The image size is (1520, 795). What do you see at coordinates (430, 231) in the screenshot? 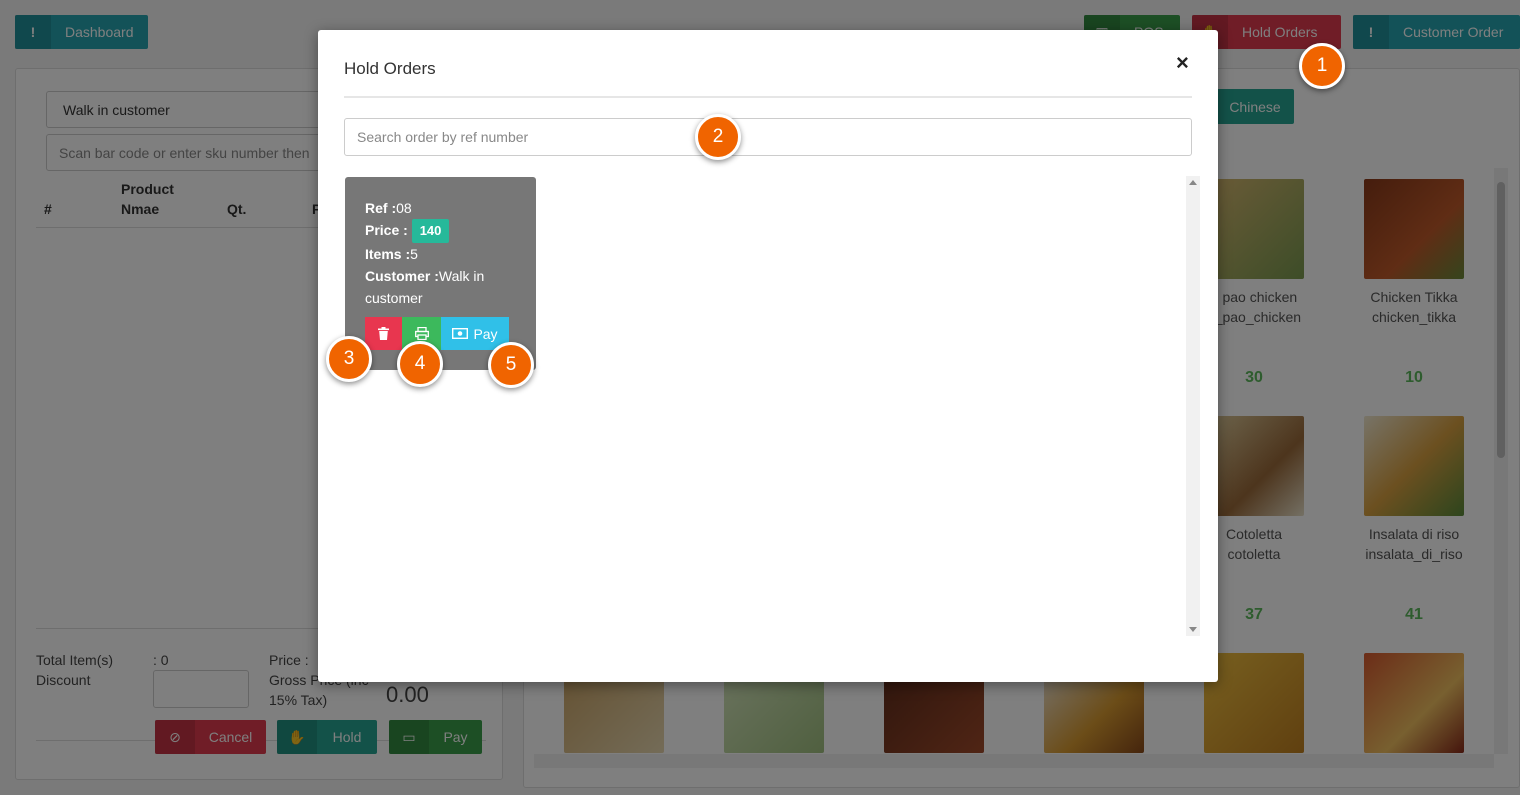
I see `order-price-badge: 140` at bounding box center [430, 231].